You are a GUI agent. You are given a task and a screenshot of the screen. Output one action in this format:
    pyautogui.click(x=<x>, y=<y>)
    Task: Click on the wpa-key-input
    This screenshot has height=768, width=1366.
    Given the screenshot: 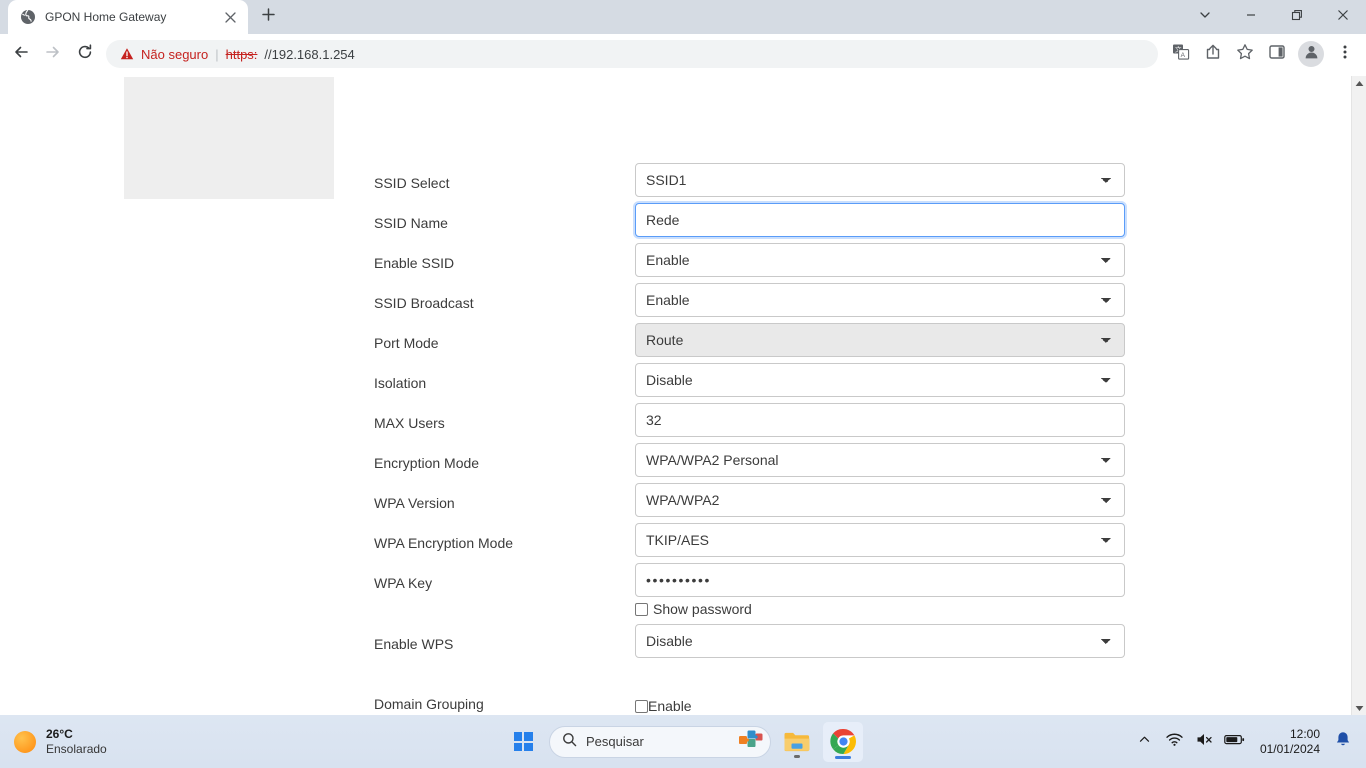 What is the action you would take?
    pyautogui.click(x=880, y=580)
    